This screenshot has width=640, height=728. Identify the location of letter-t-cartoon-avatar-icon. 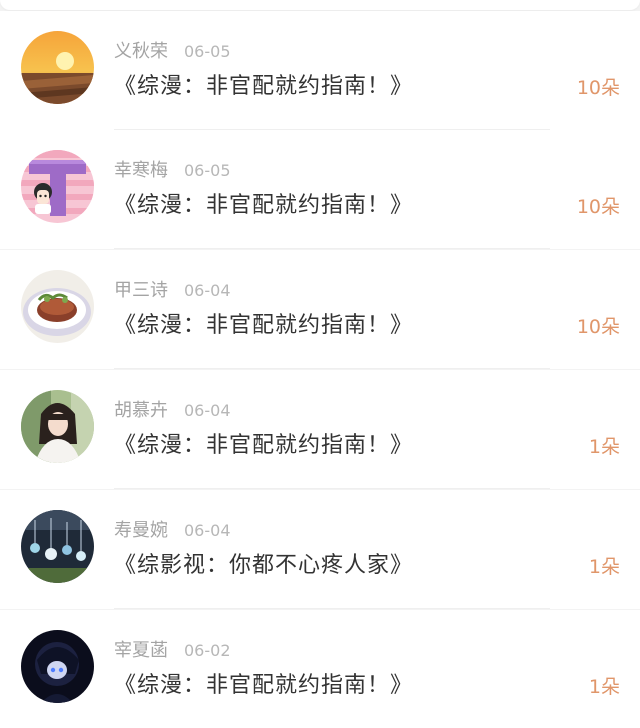
(57, 186).